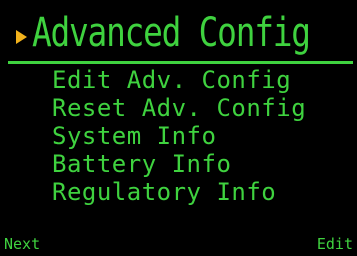  What do you see at coordinates (21, 37) in the screenshot?
I see `selection-cursor-icon` at bounding box center [21, 37].